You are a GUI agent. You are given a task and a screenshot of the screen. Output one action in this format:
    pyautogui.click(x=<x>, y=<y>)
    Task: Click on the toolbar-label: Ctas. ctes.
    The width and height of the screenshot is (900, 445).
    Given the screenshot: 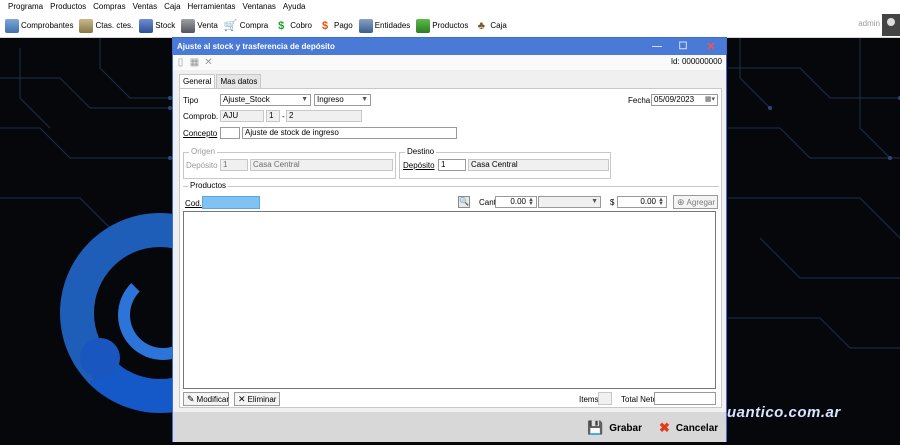 What is the action you would take?
    pyautogui.click(x=114, y=25)
    